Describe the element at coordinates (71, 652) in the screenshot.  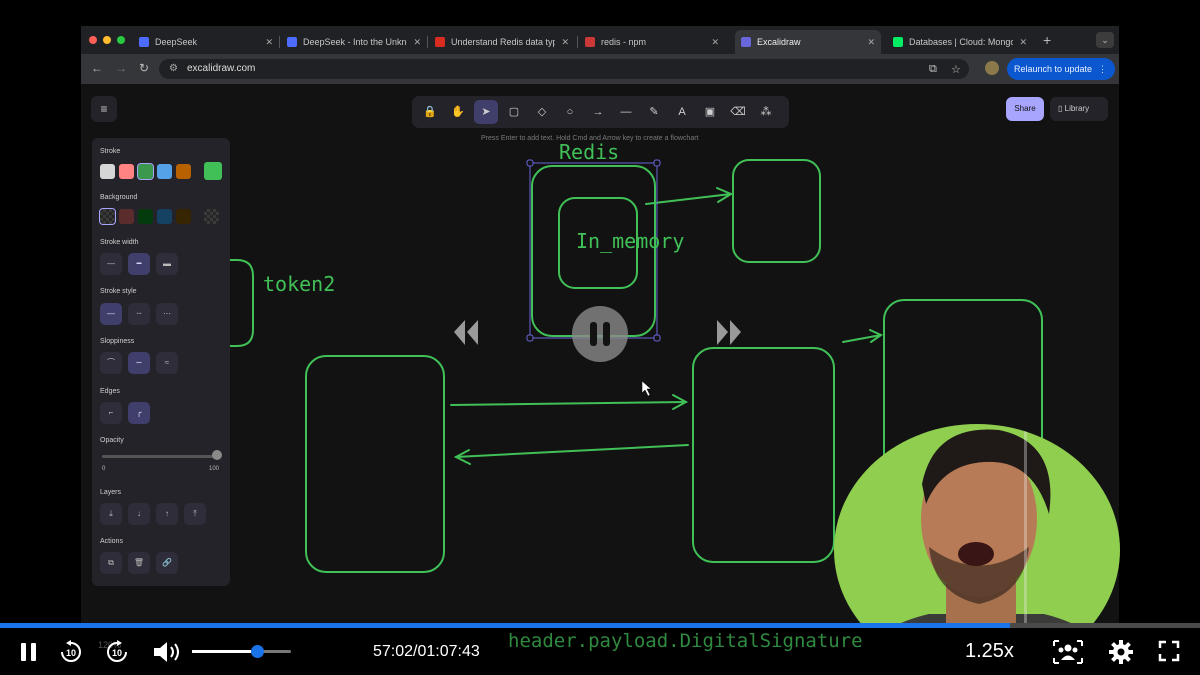
I see `rewind-10-button: 10` at that location.